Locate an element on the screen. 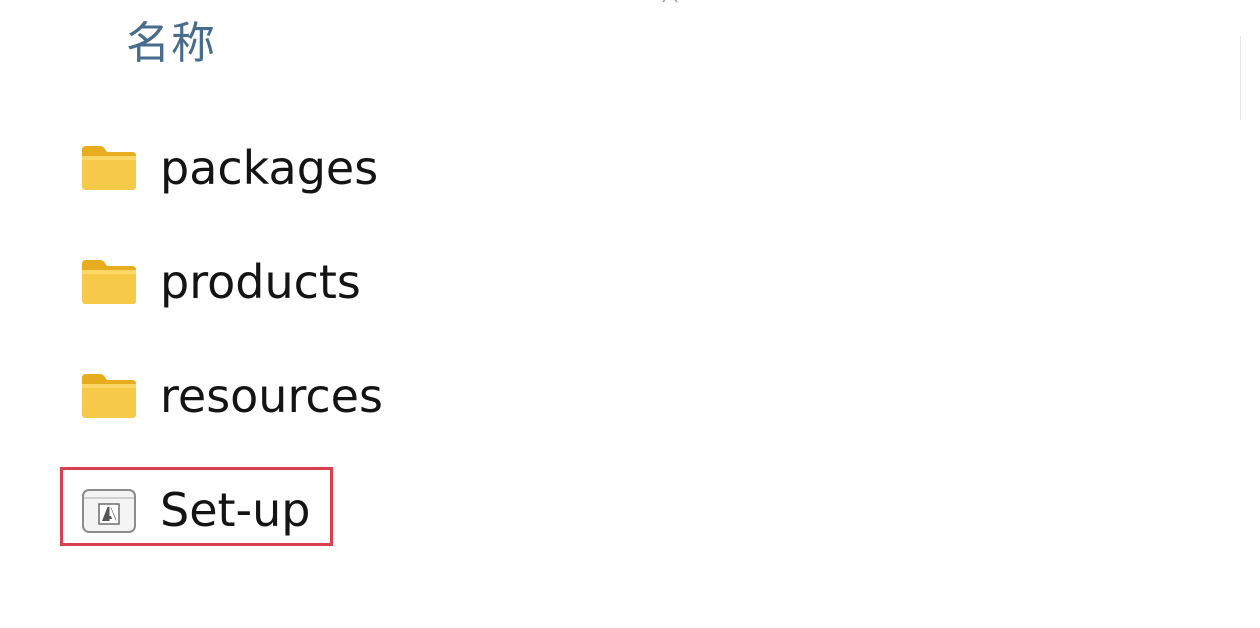 This screenshot has width=1260, height=628. column-divider is located at coordinates (1240, 78).